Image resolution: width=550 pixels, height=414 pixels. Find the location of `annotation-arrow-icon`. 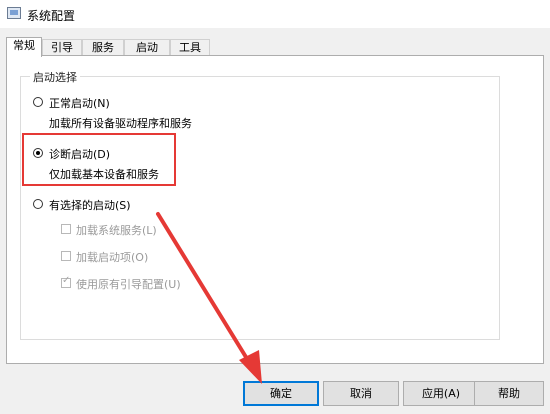

annotation-arrow-icon is located at coordinates (209, 298).